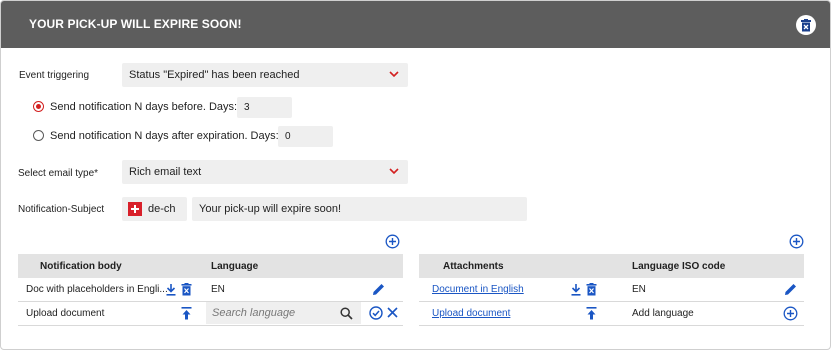 The image size is (831, 350). What do you see at coordinates (144, 107) in the screenshot?
I see `radio-days-before-label: Send notification N days before. Days:` at bounding box center [144, 107].